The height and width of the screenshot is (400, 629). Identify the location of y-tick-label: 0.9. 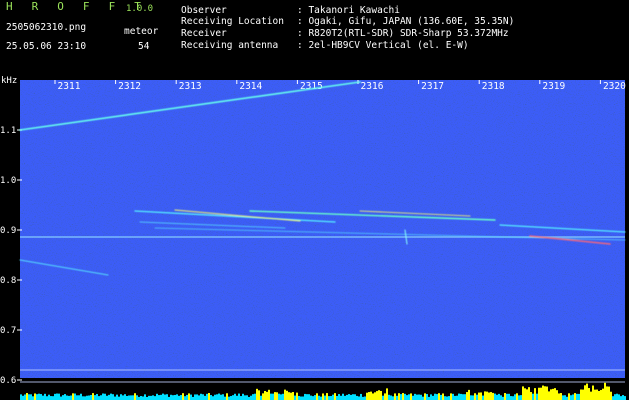
(8, 231).